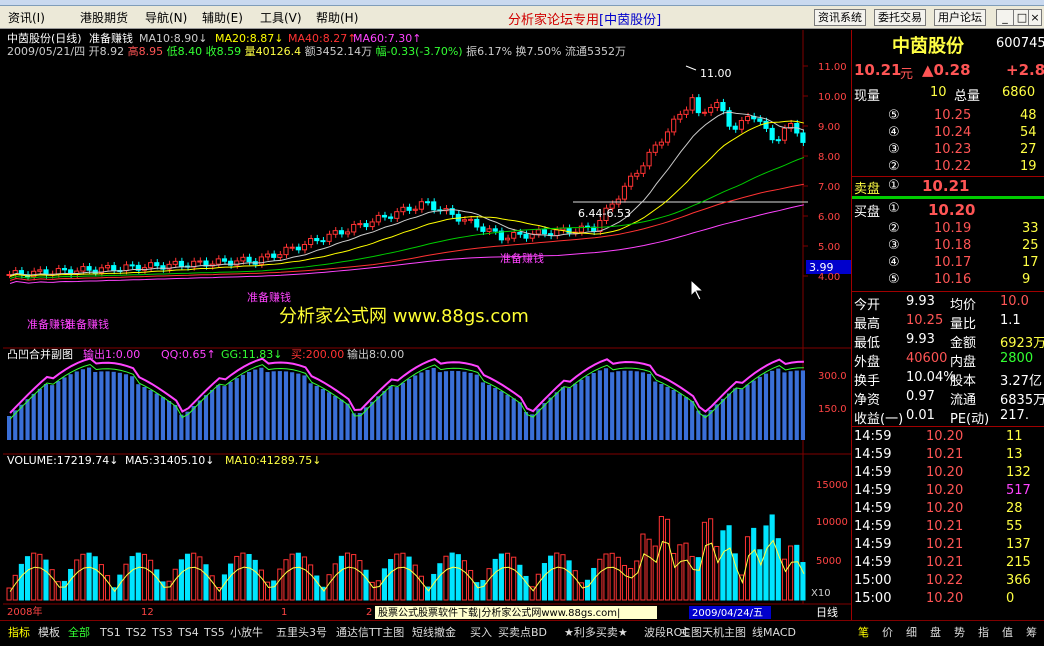 The width and height of the screenshot is (1044, 646). I want to click on indicator-tab: 指标, so click(19, 633).